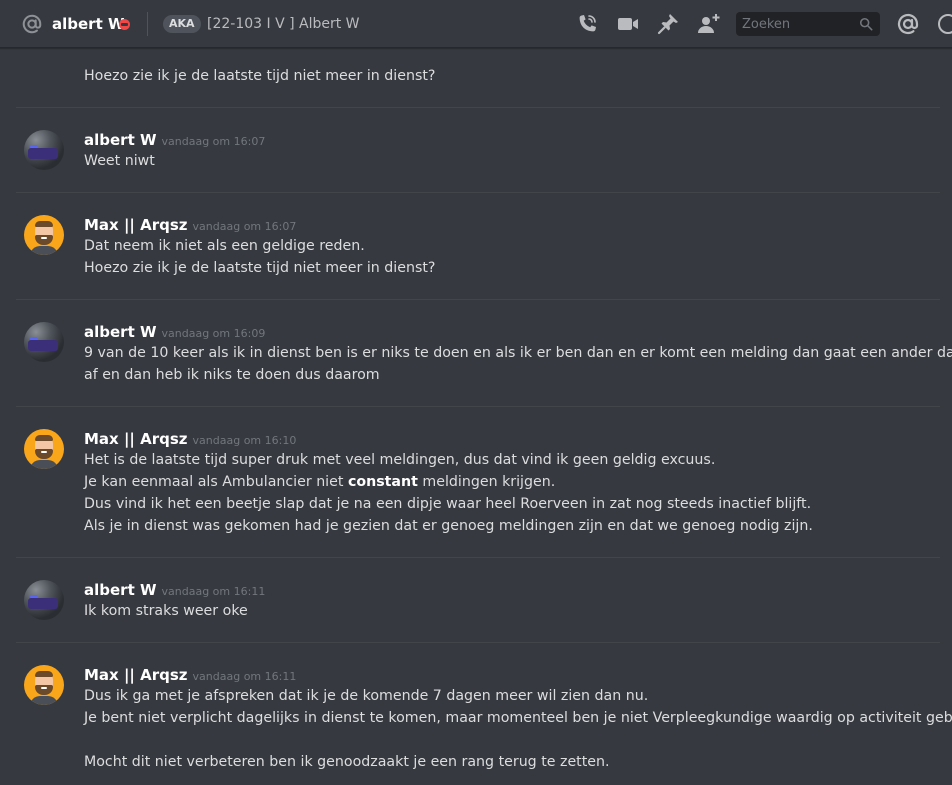 This screenshot has width=952, height=785. I want to click on message-text: Weet niwt, so click(119, 161).